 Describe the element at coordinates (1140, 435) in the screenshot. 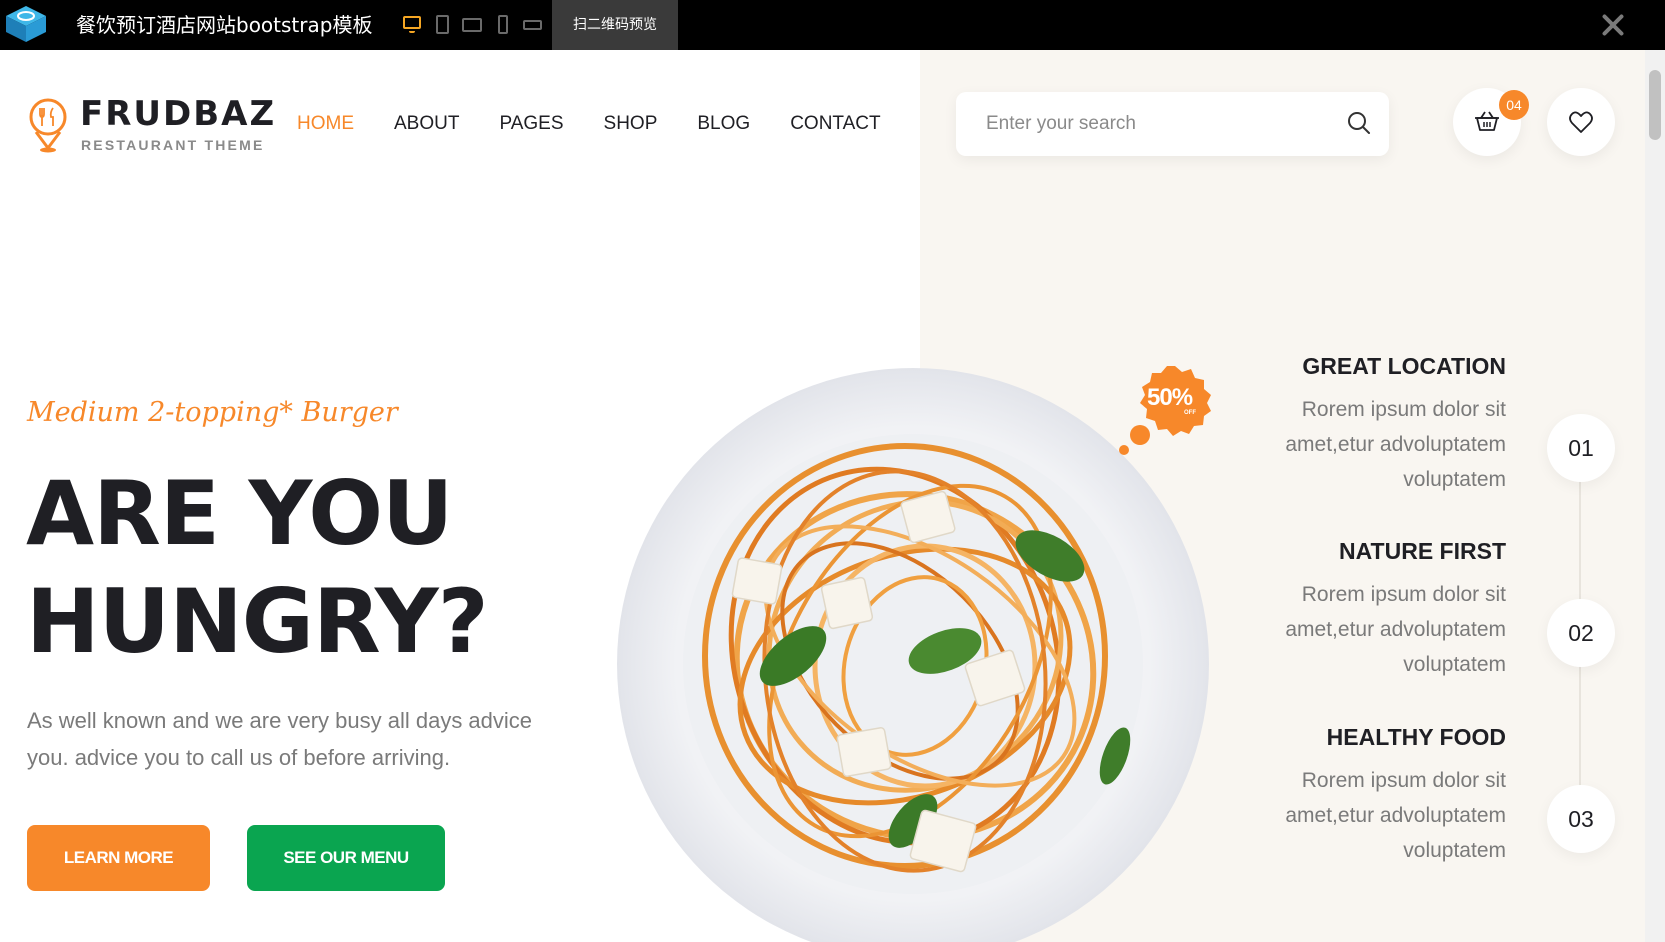

I see `badge-dot-large` at that location.